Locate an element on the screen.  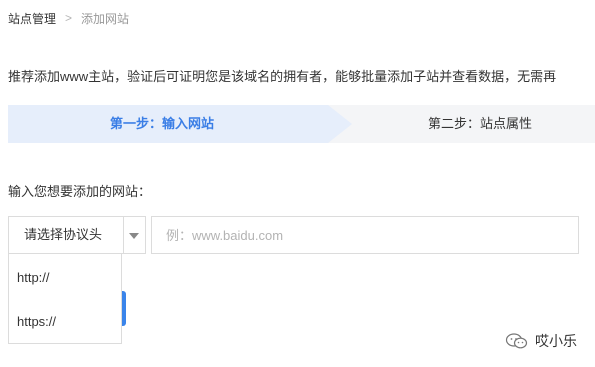
protocol-select: 请选择协议头 is located at coordinates (77, 235).